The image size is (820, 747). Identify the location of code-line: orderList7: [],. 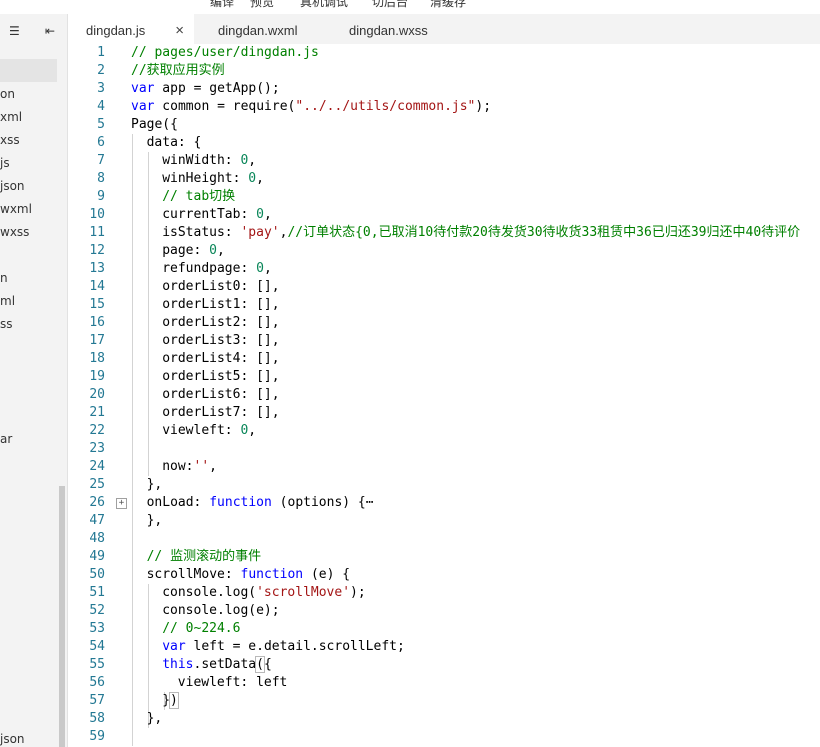
(220, 413).